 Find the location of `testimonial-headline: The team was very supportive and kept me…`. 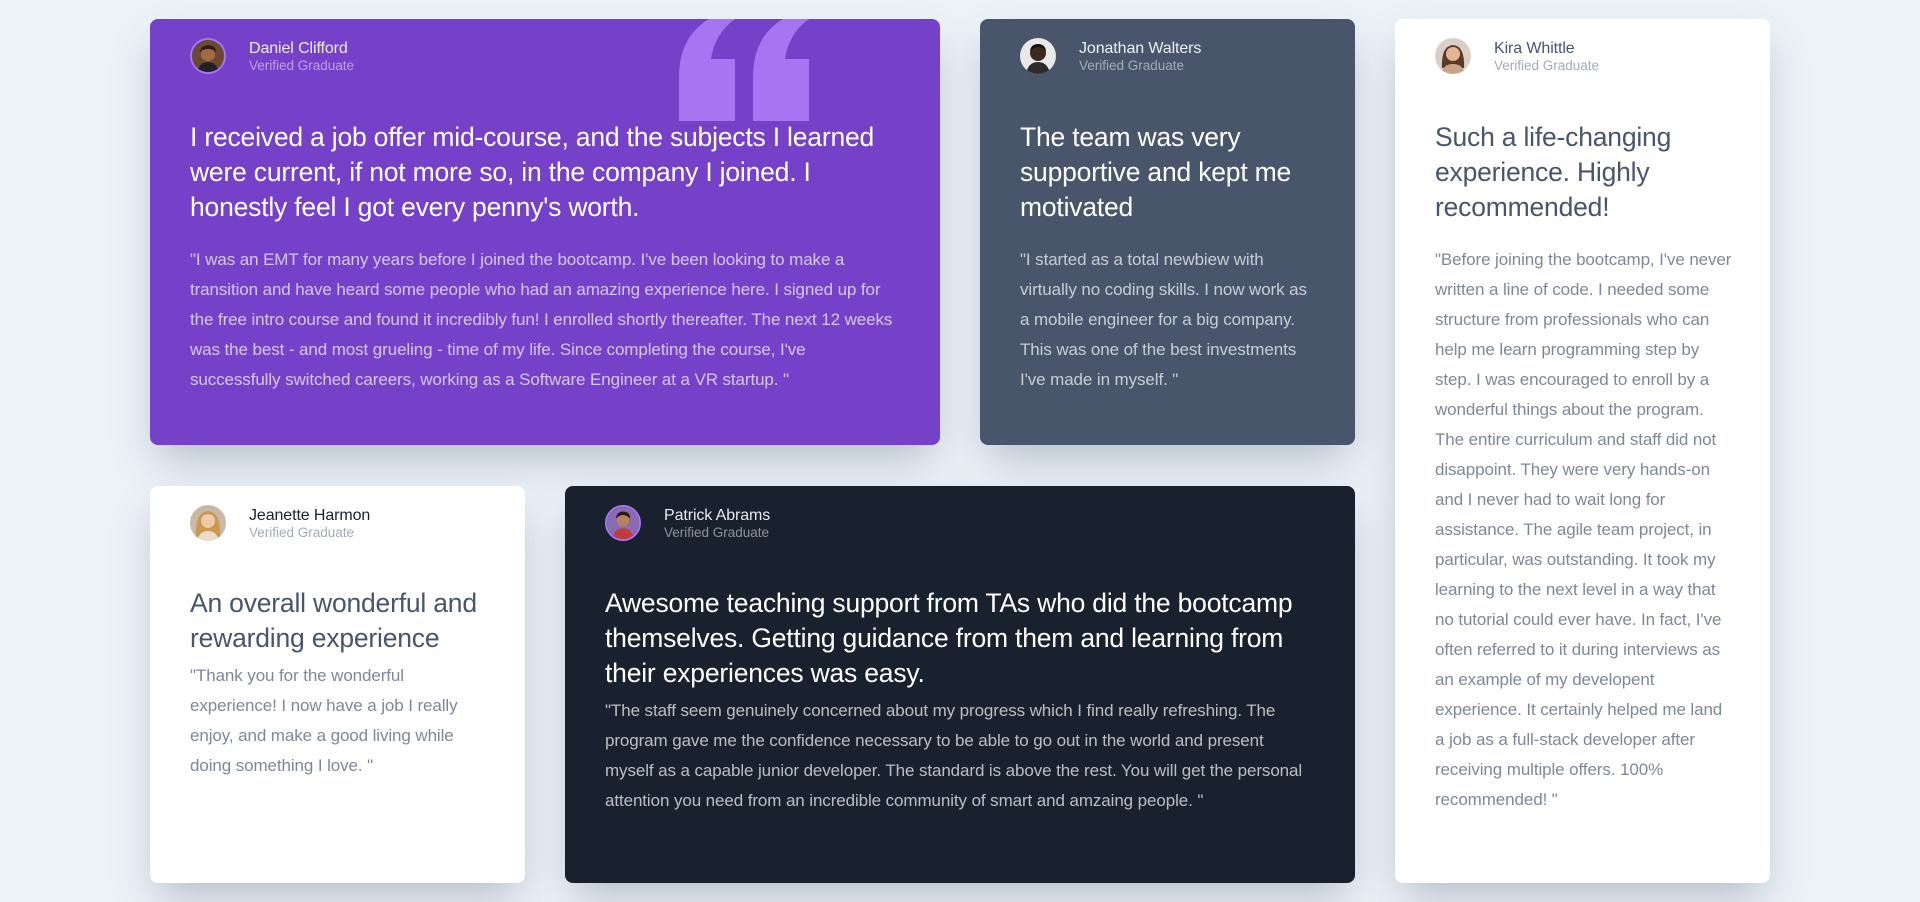

testimonial-headline: The team was very supportive and kept me… is located at coordinates (1156, 172).